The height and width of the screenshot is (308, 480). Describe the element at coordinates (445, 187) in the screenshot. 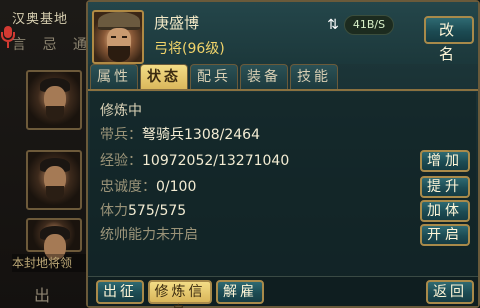

I see `upgrade-button: 提升` at that location.